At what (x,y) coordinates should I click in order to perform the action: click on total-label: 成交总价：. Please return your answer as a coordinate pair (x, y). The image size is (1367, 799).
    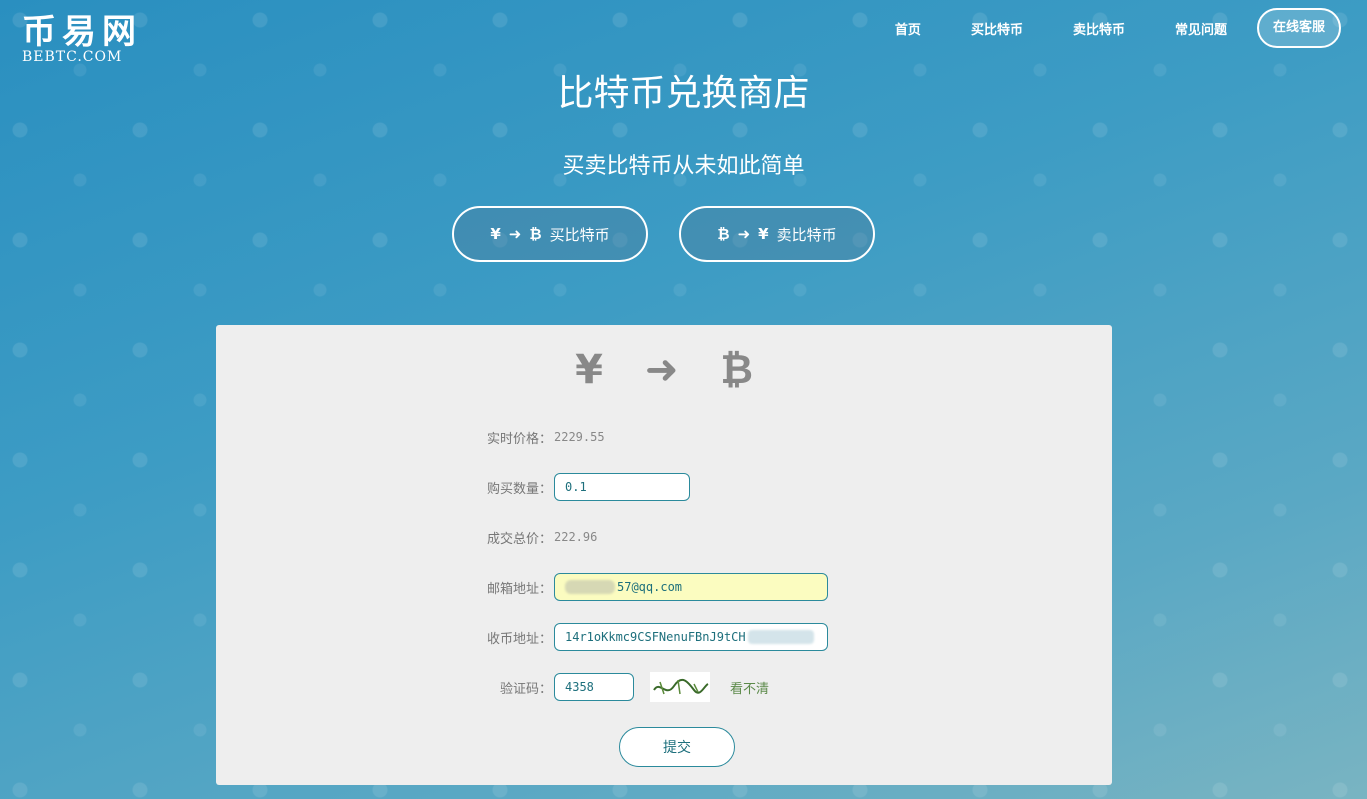
    Looking at the image, I should click on (519, 539).